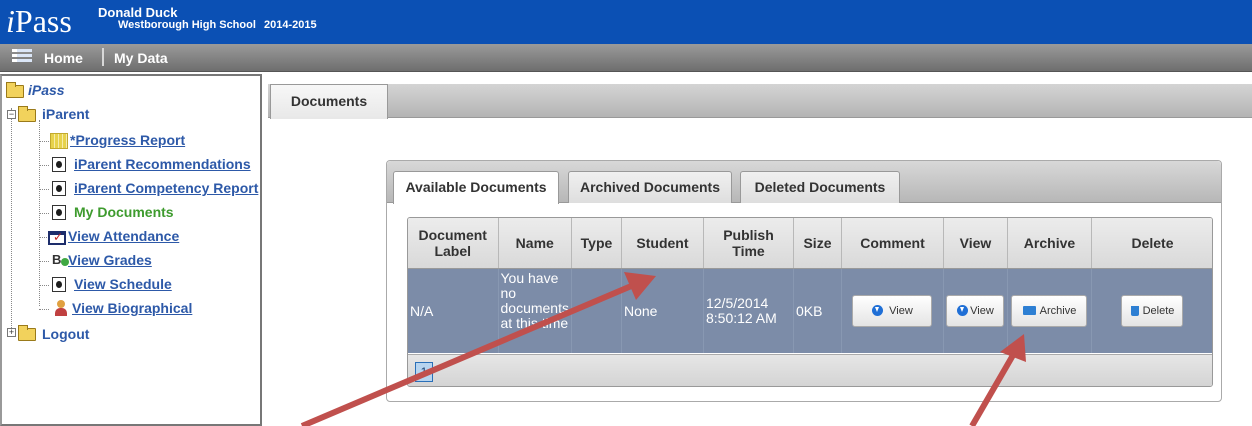 This screenshot has height=426, width=1252. I want to click on tab-archived-documents: Archived Documents, so click(650, 187).